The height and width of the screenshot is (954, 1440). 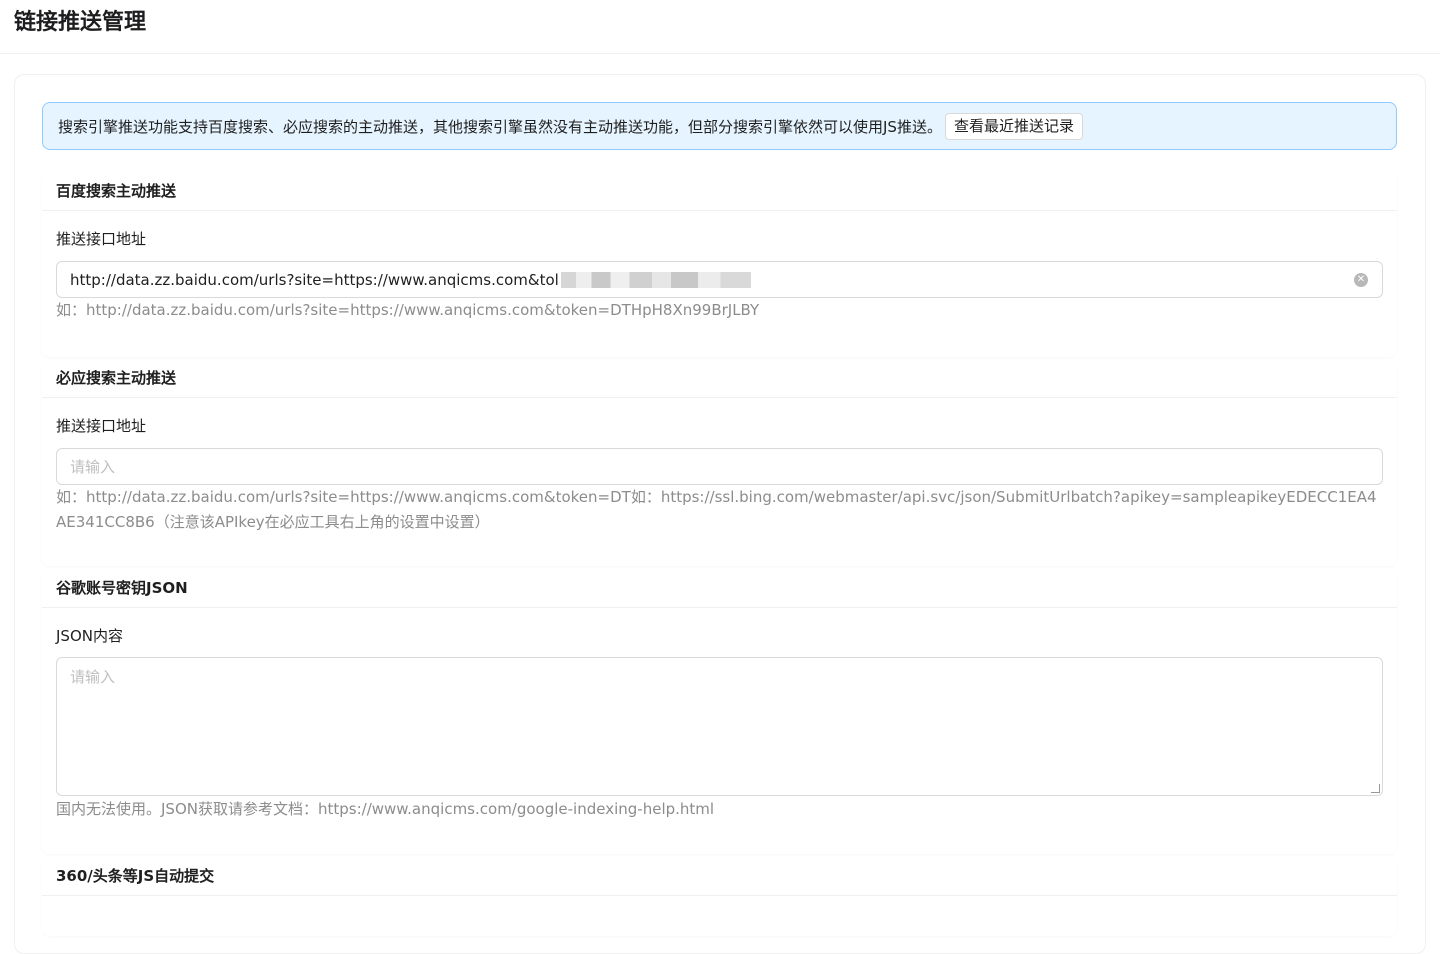 What do you see at coordinates (116, 378) in the screenshot?
I see `section-title: 必应搜索主动推送` at bounding box center [116, 378].